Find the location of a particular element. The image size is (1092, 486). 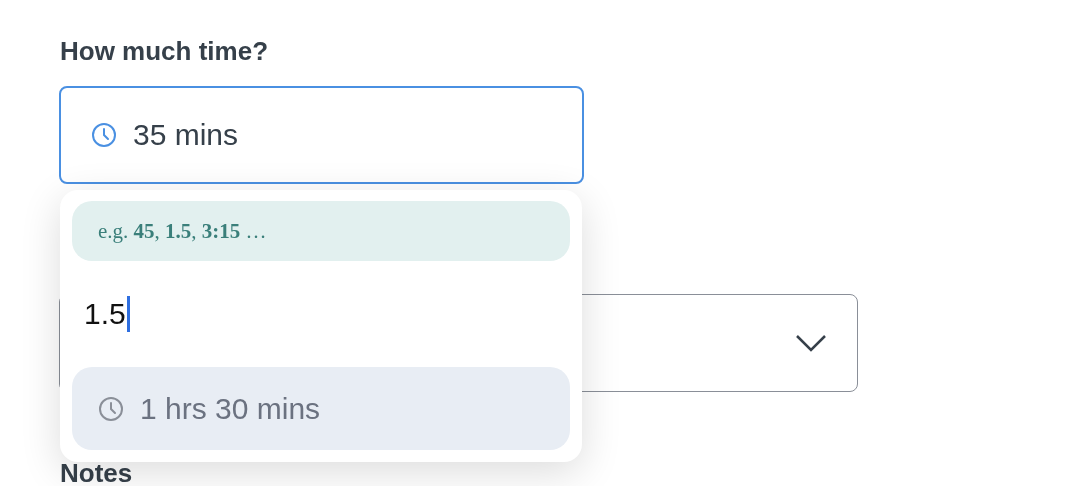

chevron-down-icon is located at coordinates (811, 343).